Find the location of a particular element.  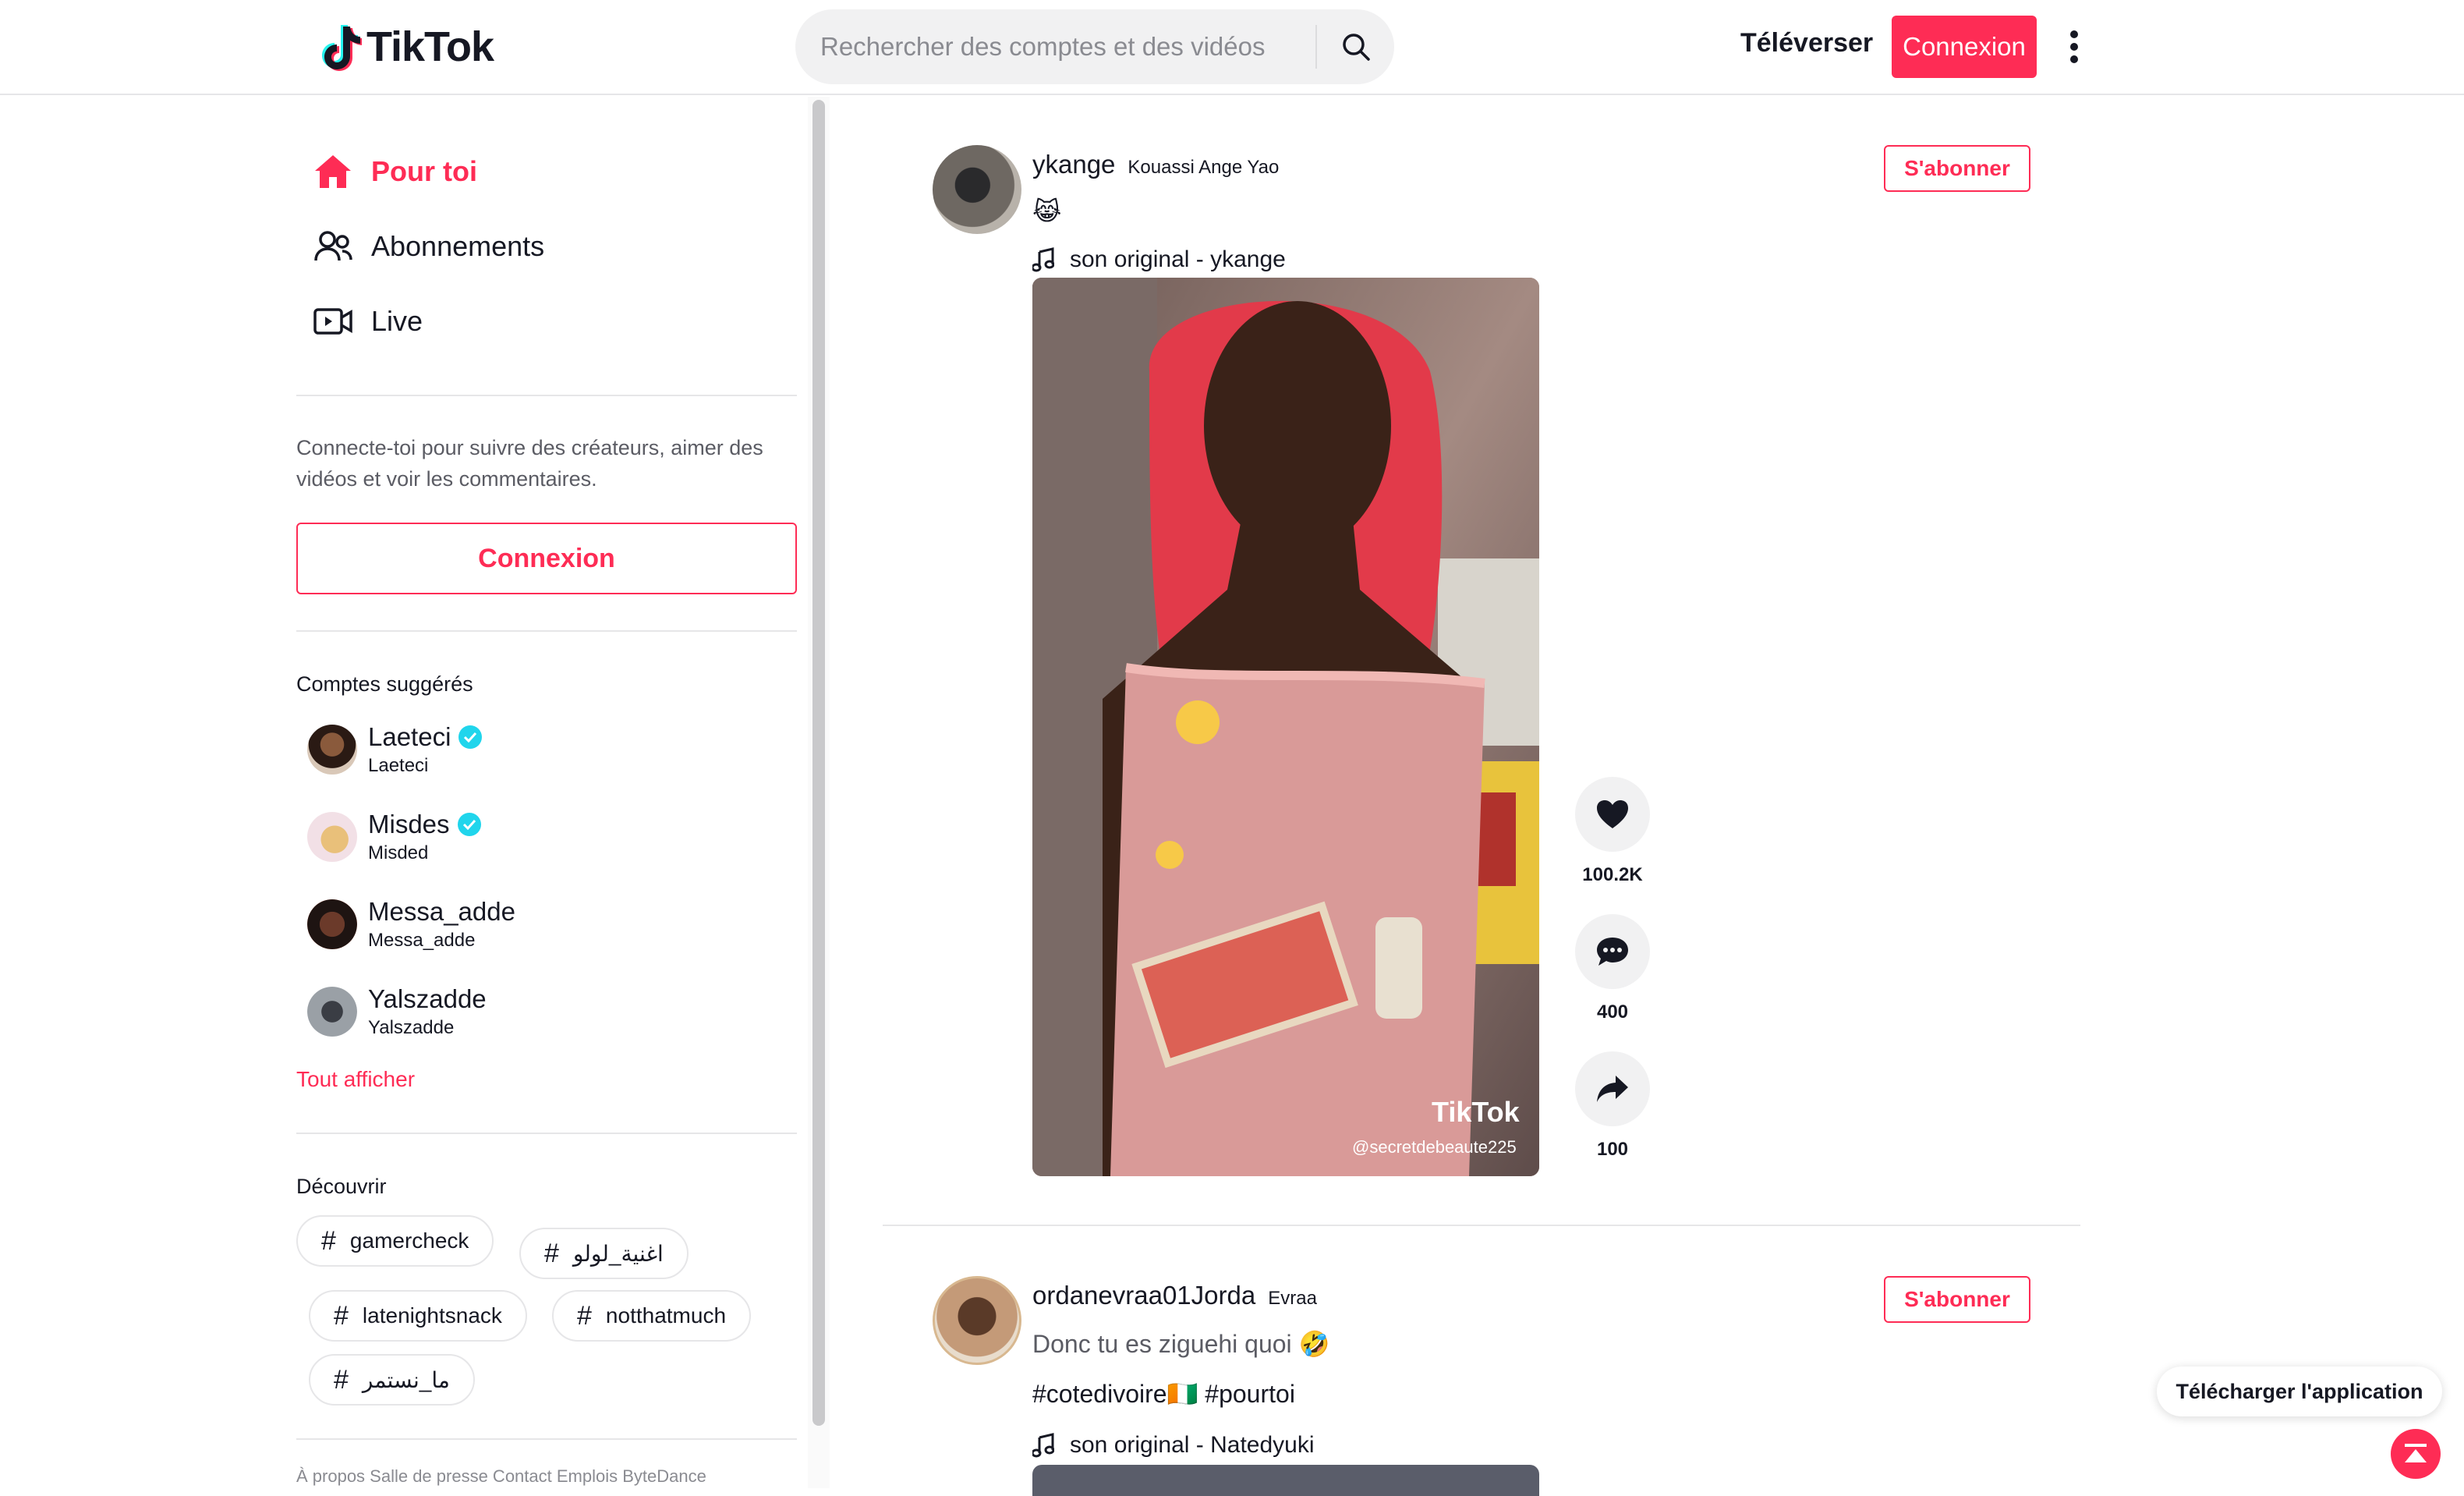

comment-count: 400 is located at coordinates (1613, 1012).